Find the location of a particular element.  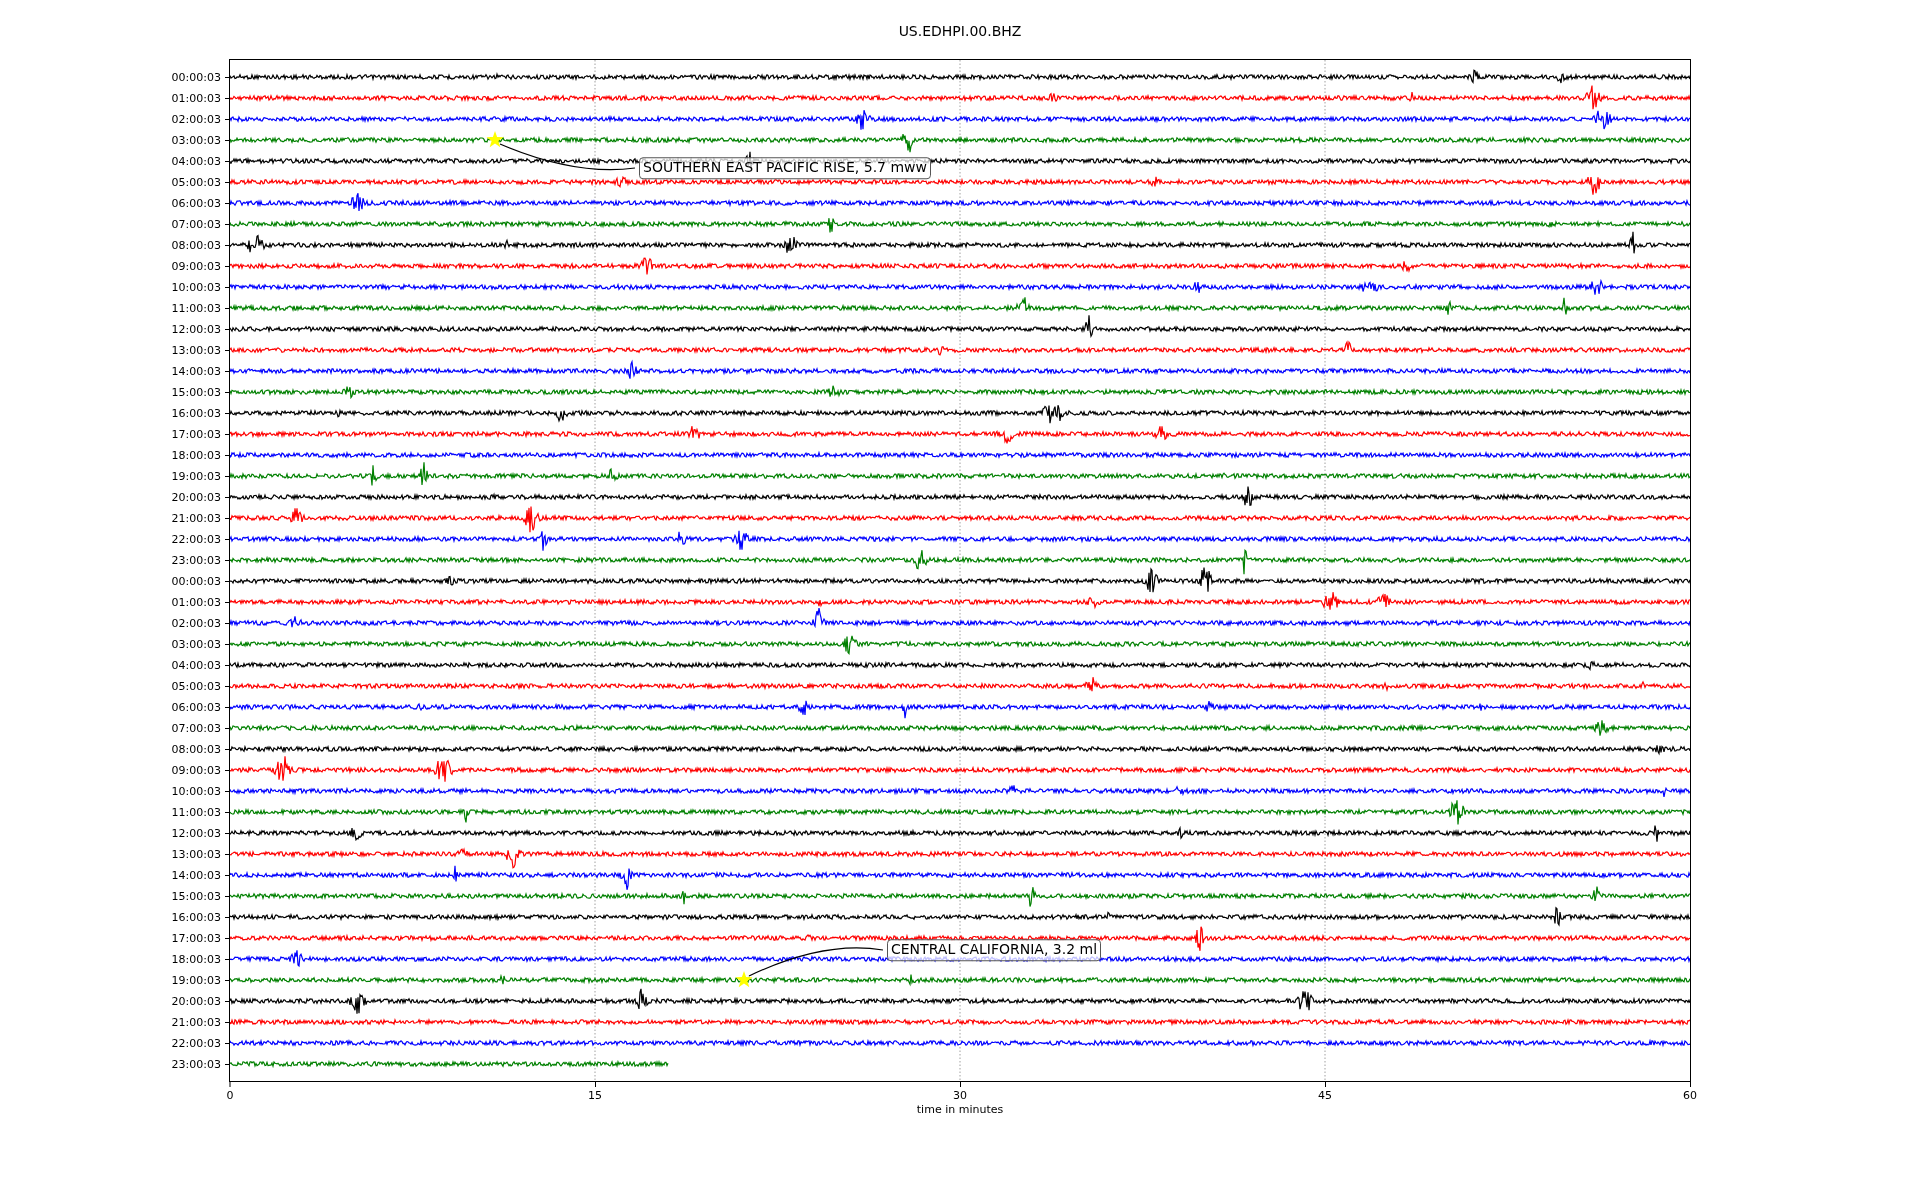

event-label: SOUTHERN EAST PACIFIC RISE, 5.7 mww is located at coordinates (785, 168).